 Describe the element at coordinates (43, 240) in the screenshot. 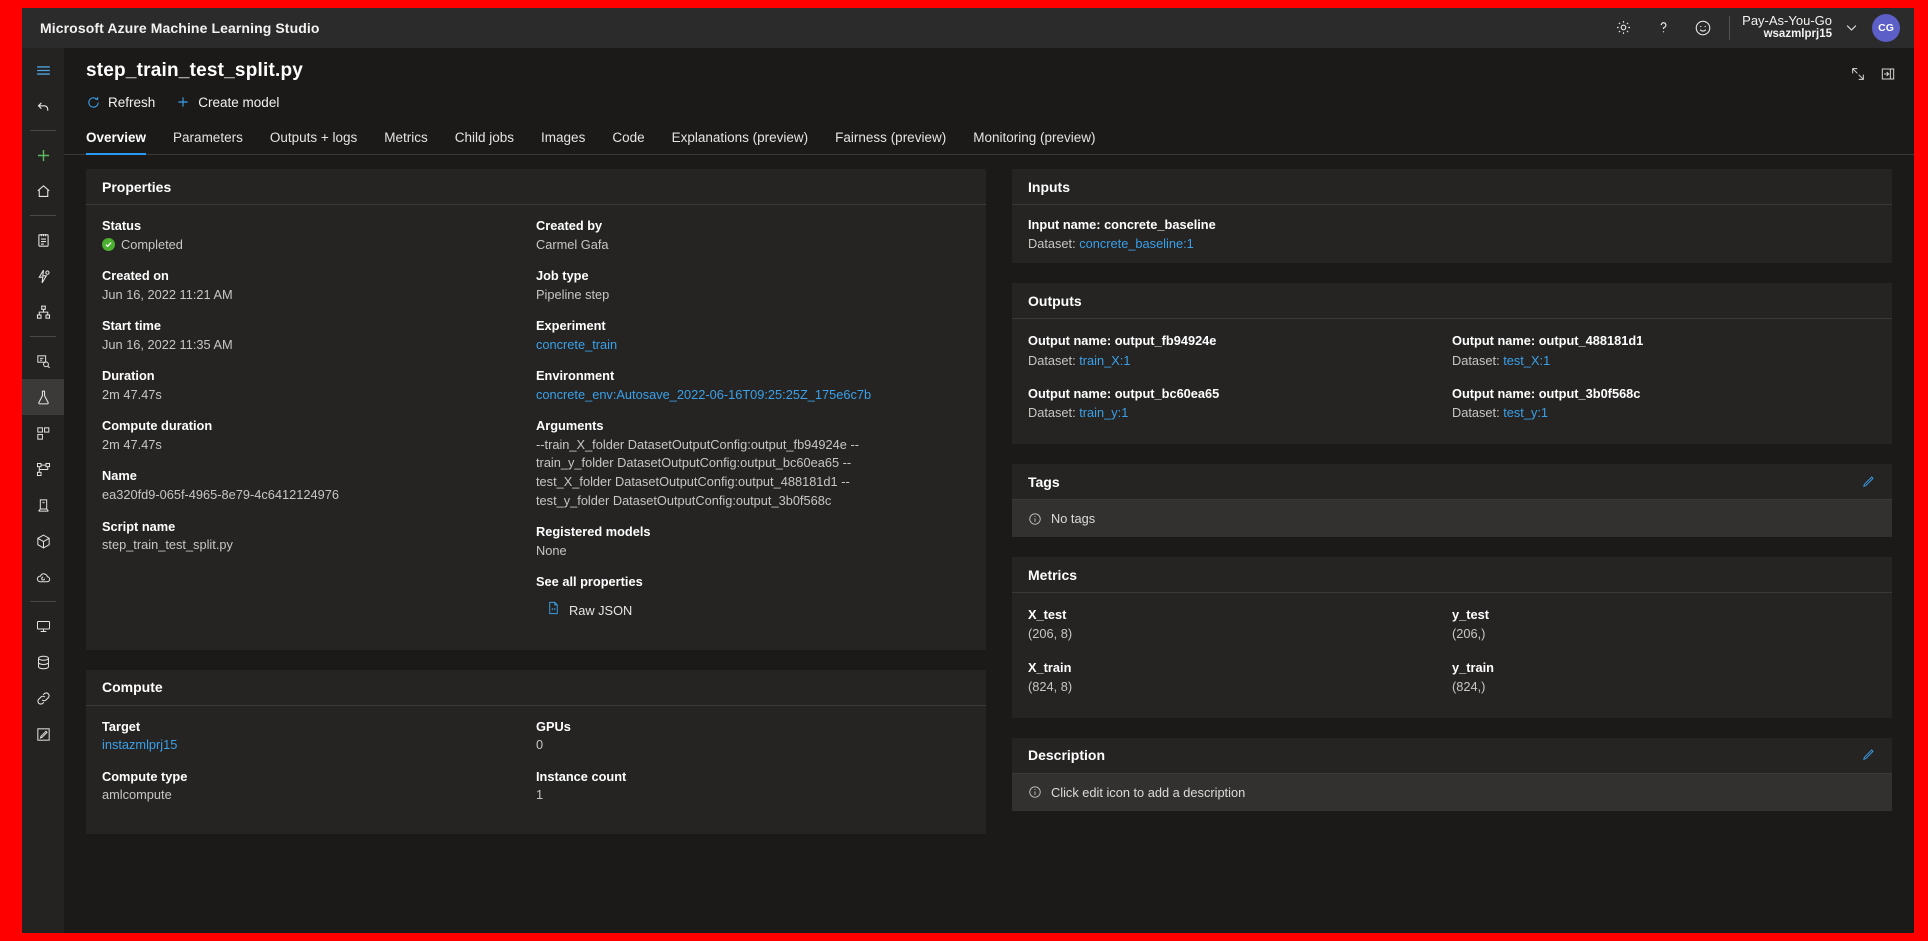

I see `notebook-icon` at that location.